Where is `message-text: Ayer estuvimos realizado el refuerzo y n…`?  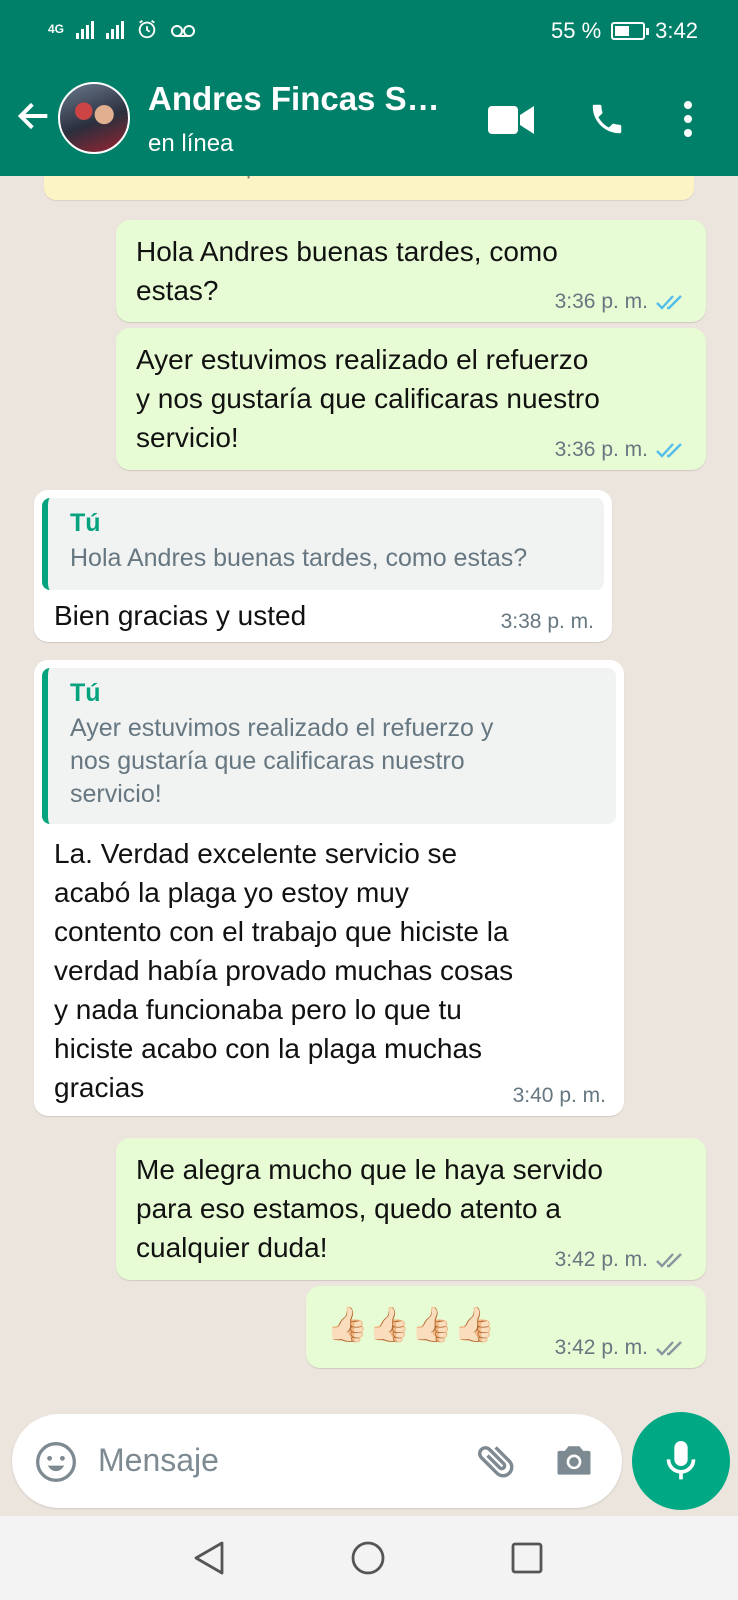
message-text: Ayer estuvimos realizado el refuerzo y n… is located at coordinates (368, 398).